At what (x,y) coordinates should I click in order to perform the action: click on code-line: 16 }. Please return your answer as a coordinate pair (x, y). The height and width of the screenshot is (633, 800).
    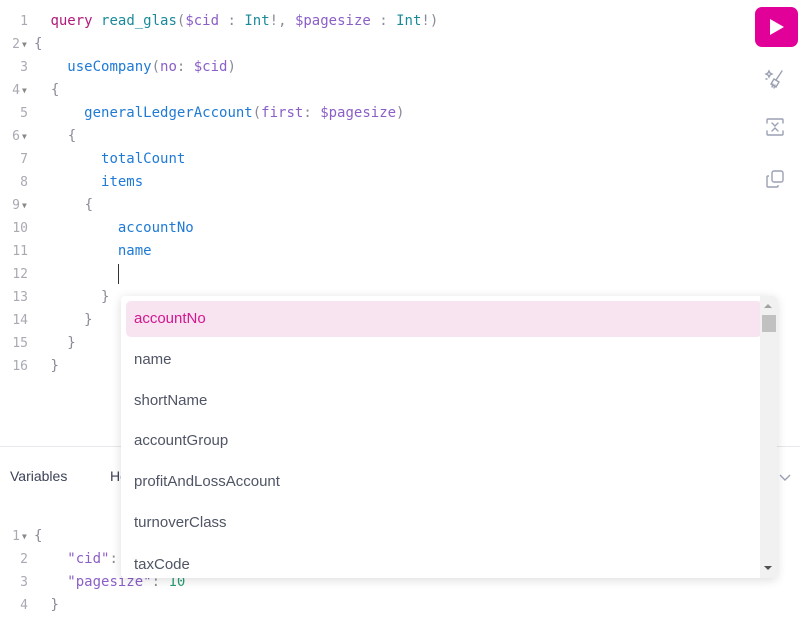
    Looking at the image, I should click on (35, 366).